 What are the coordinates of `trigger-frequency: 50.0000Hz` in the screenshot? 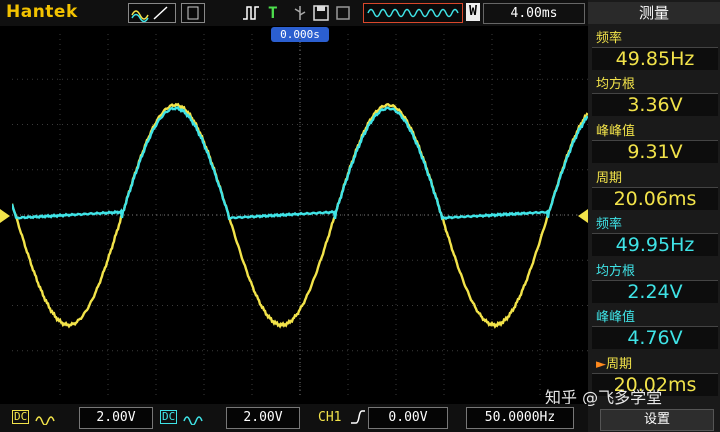 It's located at (520, 418).